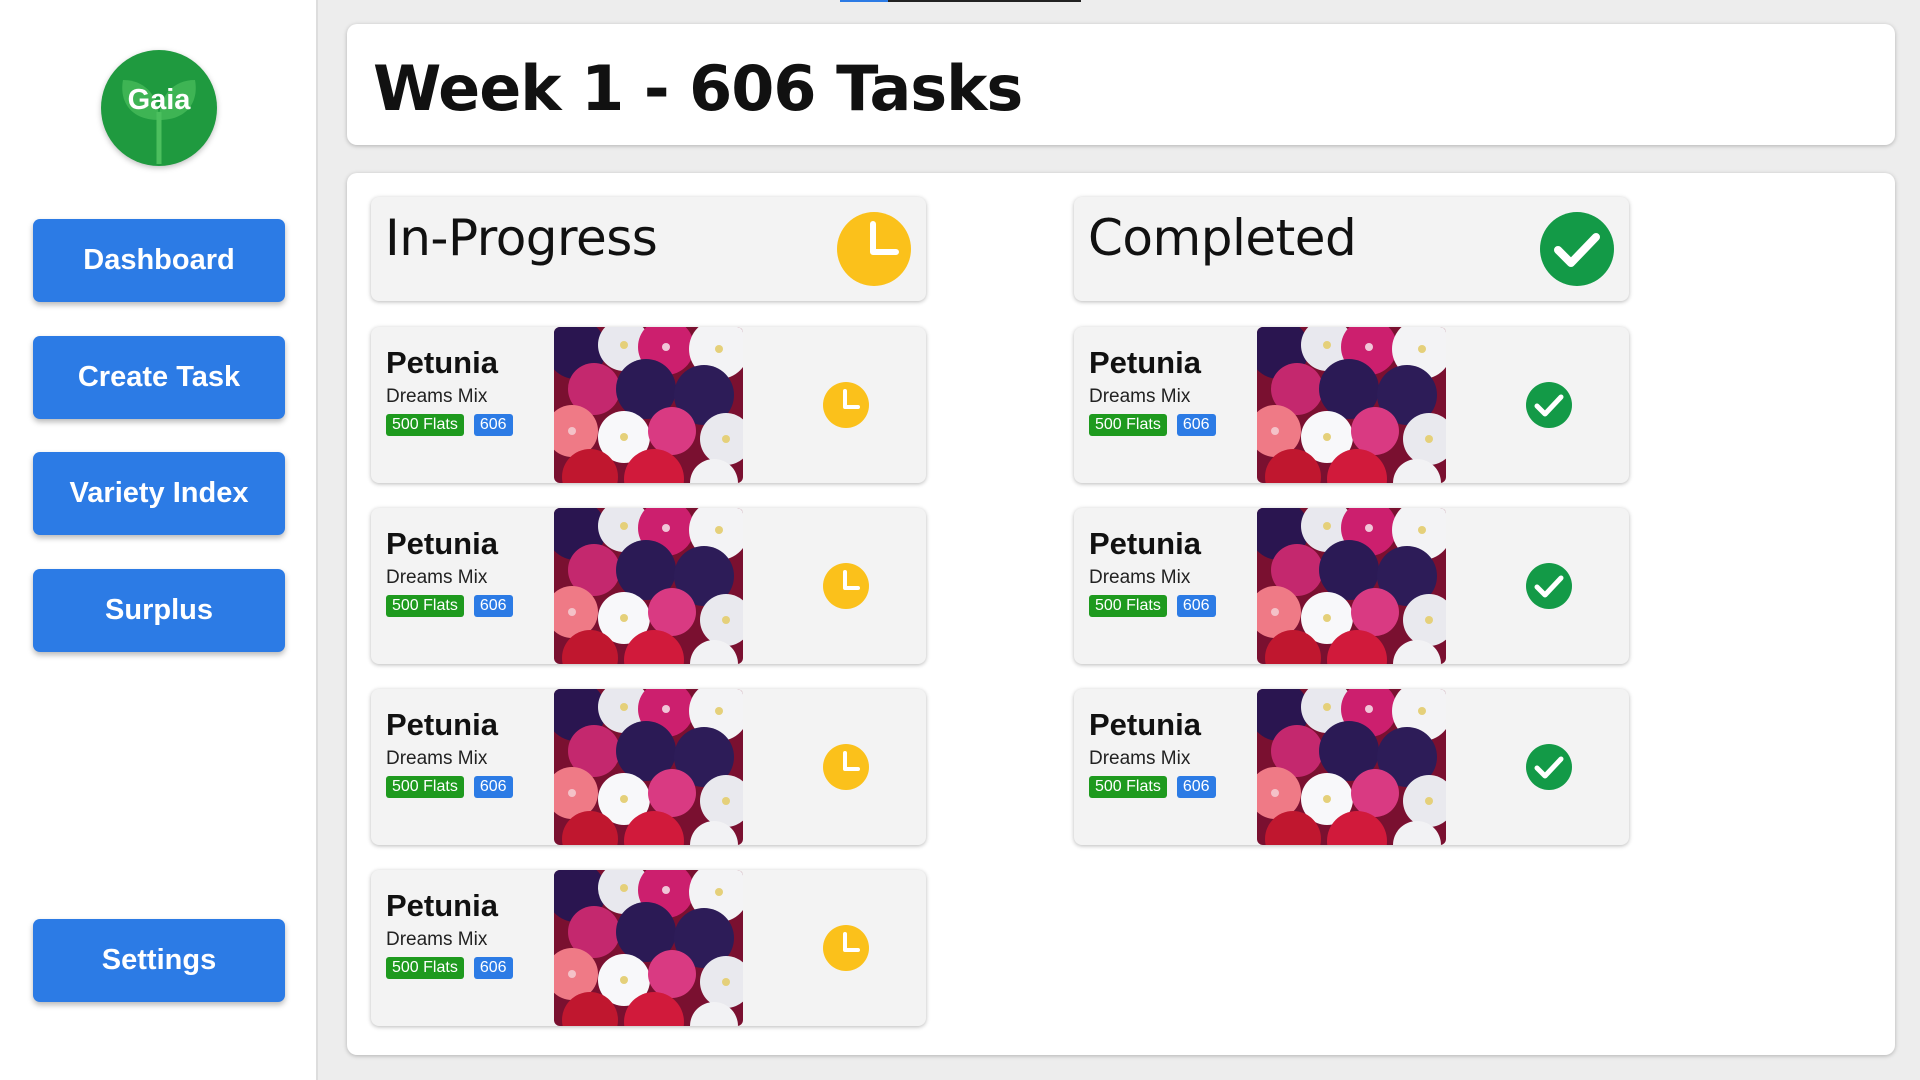 The image size is (1920, 1080). I want to click on top-progress-strip, so click(960, 1).